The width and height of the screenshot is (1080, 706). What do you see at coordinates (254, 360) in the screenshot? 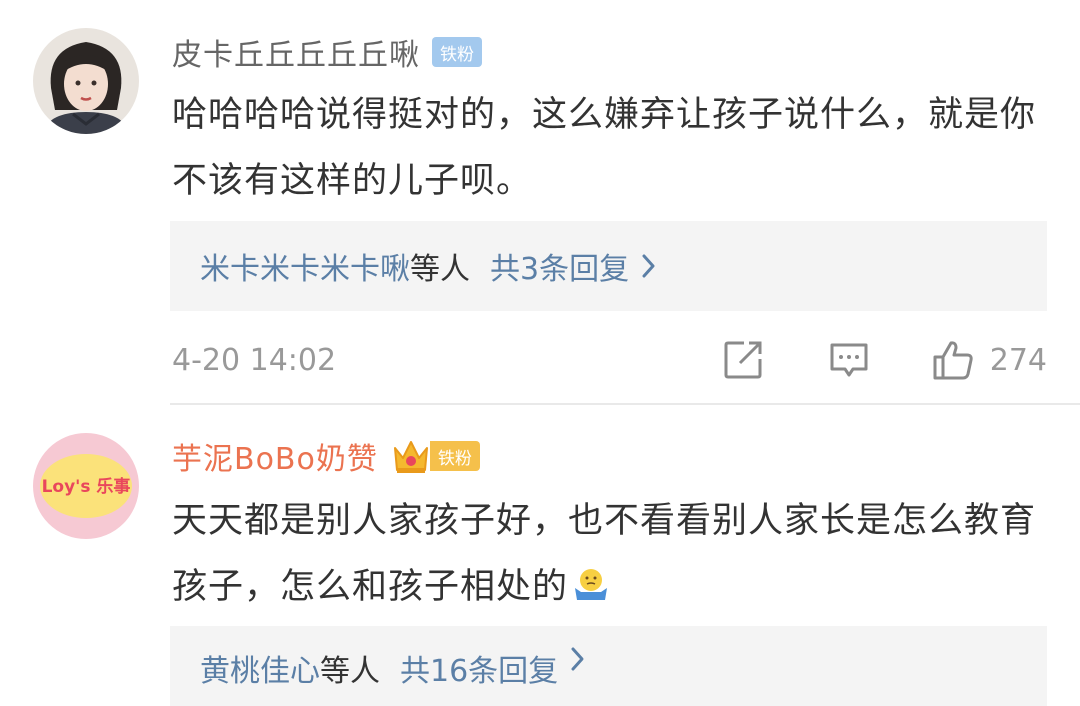
I see `timestamp: 4-20 14:02` at bounding box center [254, 360].